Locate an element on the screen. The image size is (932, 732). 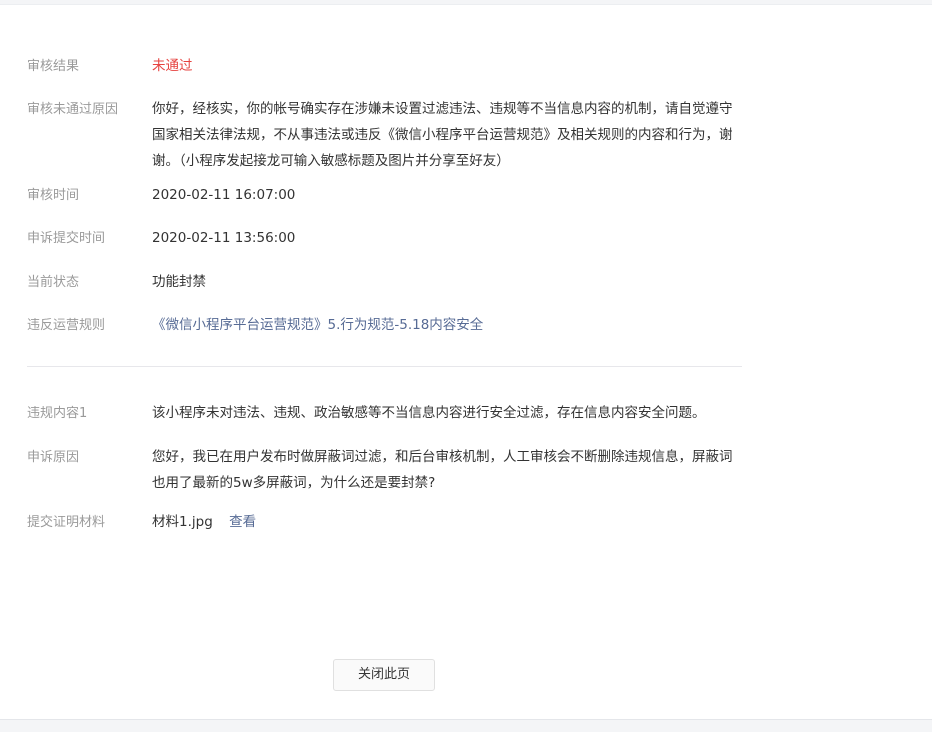
review-time-value: 2020-02-11 16:07:00 is located at coordinates (224, 195).